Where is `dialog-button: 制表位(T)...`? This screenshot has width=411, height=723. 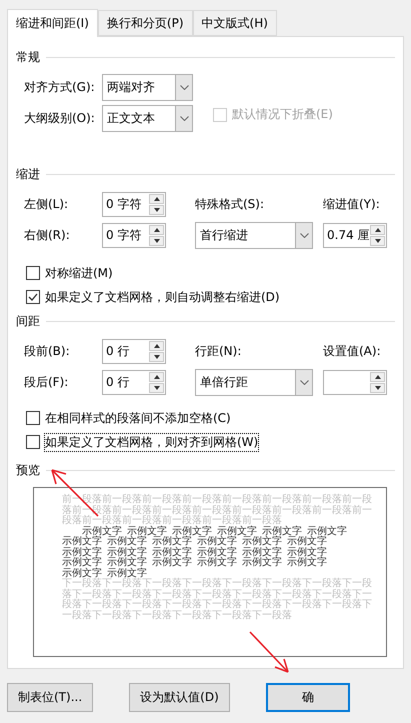 dialog-button: 制表位(T)... is located at coordinates (50, 697).